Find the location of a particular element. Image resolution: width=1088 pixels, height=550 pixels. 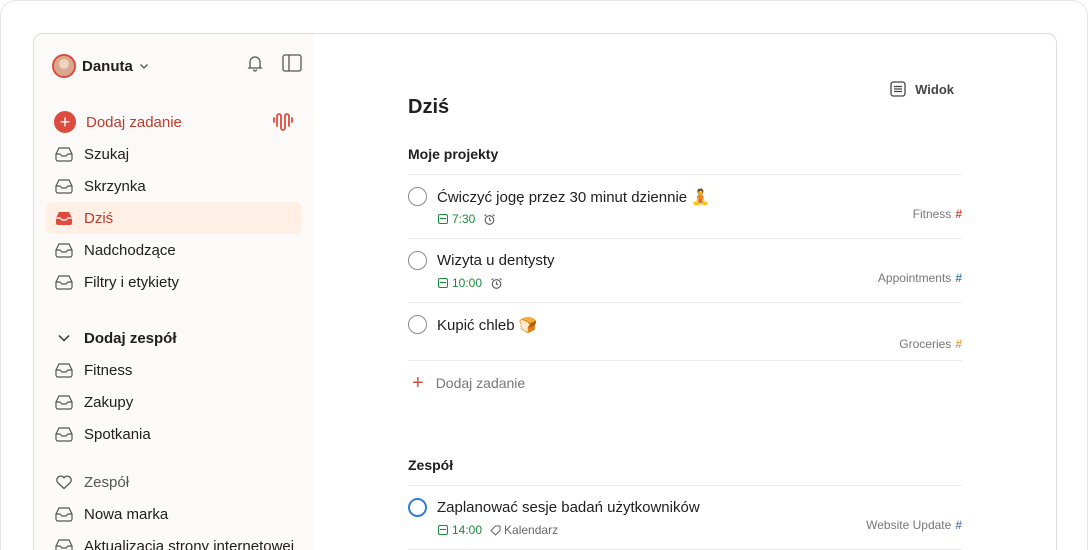

sidebar-item-label: Dziś is located at coordinates (99, 218).